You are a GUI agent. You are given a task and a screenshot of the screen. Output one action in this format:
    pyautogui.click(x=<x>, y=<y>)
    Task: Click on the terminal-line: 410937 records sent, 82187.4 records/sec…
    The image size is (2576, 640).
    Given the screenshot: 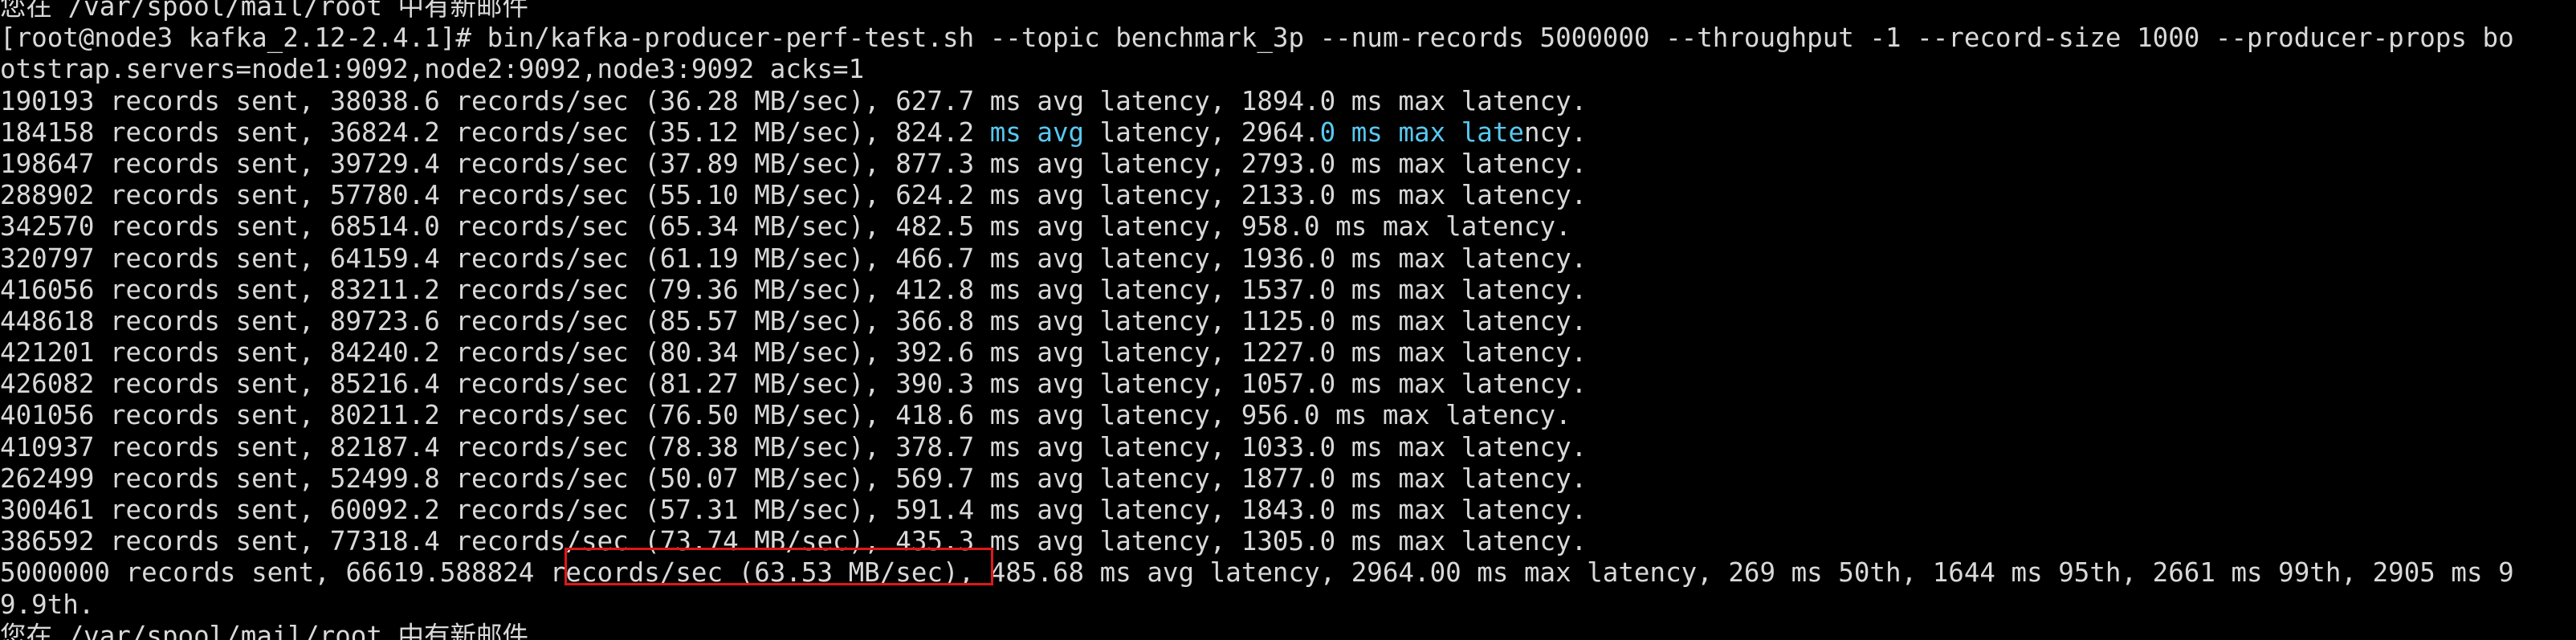 What is the action you would take?
    pyautogui.click(x=1288, y=447)
    